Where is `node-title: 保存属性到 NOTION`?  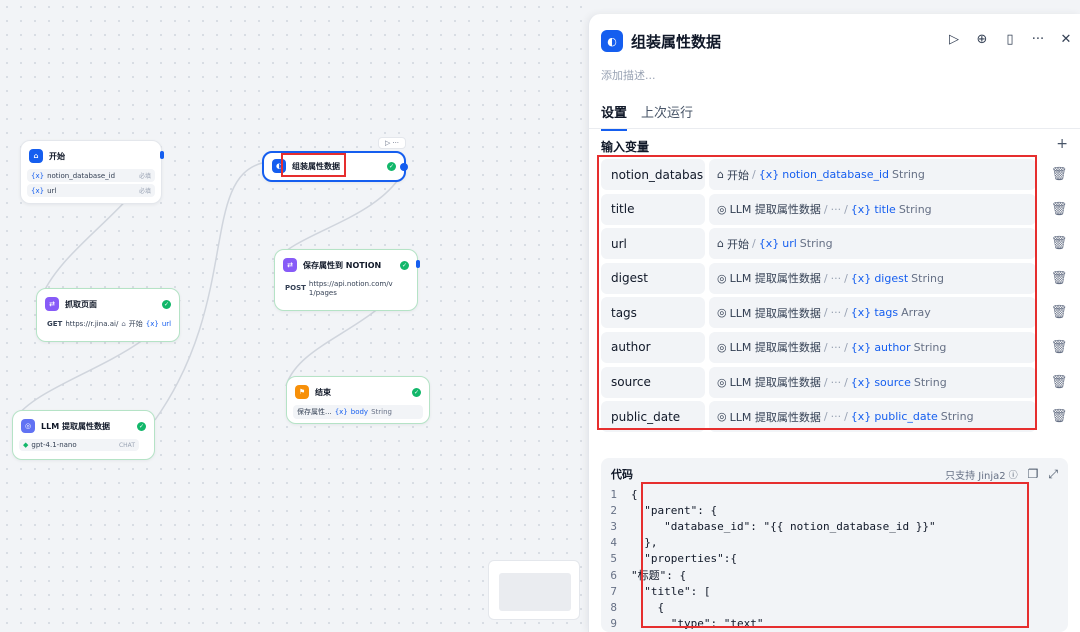
node-title: 保存属性到 NOTION is located at coordinates (342, 265).